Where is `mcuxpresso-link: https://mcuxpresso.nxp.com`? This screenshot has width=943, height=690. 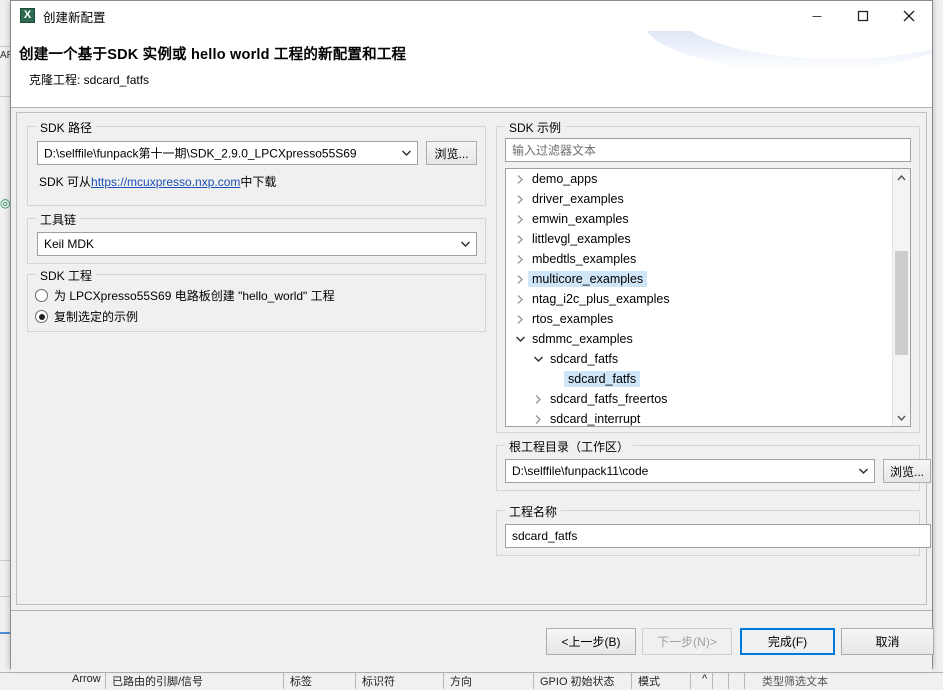 mcuxpresso-link: https://mcuxpresso.nxp.com is located at coordinates (165, 182).